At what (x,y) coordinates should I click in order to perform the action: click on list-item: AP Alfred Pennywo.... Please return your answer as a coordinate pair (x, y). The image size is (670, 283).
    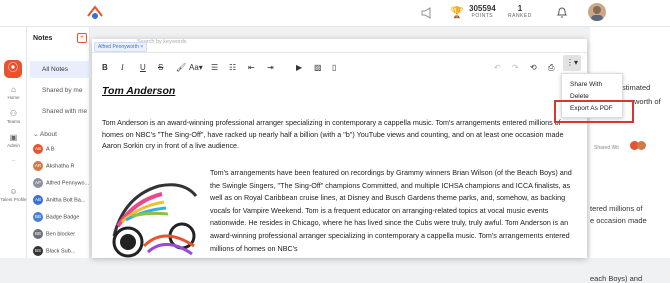
    Looking at the image, I should click on (61, 184).